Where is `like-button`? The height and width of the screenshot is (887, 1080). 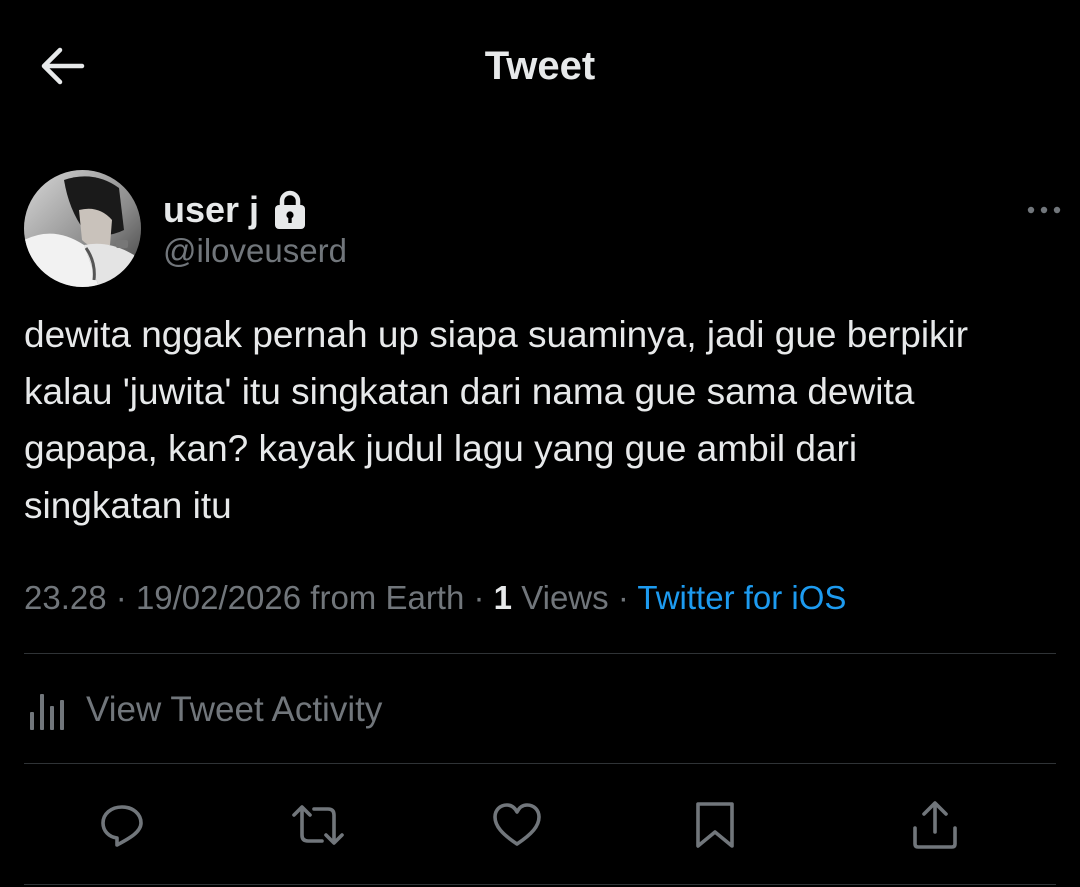
like-button is located at coordinates (517, 825).